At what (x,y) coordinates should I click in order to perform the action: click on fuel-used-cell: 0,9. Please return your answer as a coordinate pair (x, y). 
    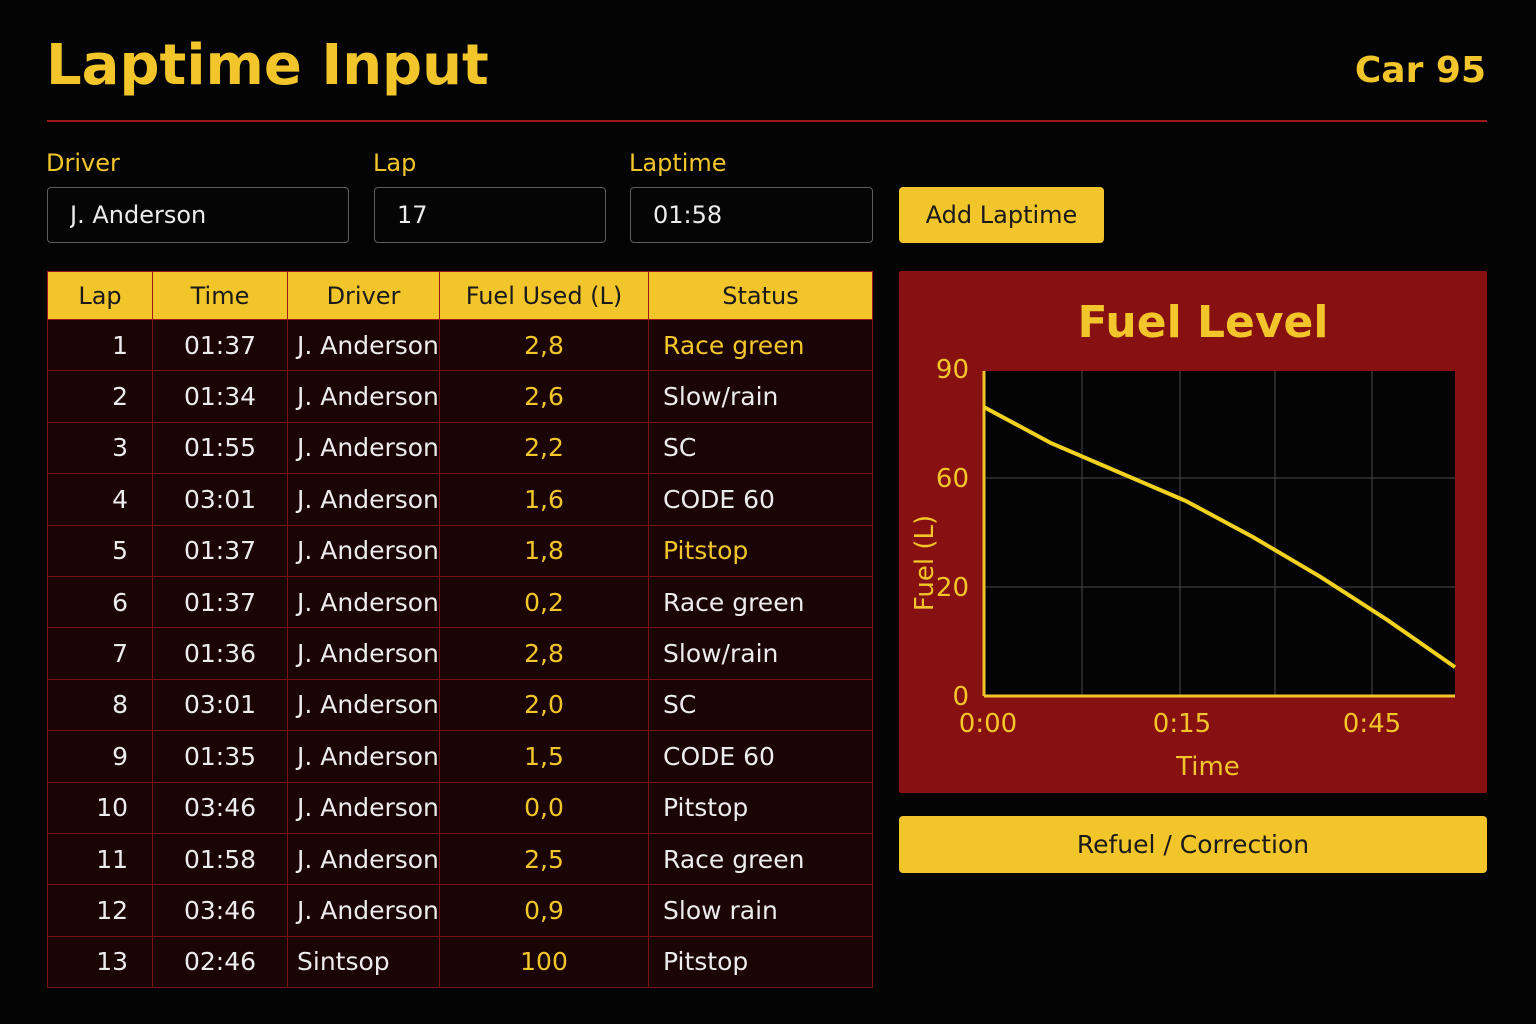
    Looking at the image, I should click on (544, 910).